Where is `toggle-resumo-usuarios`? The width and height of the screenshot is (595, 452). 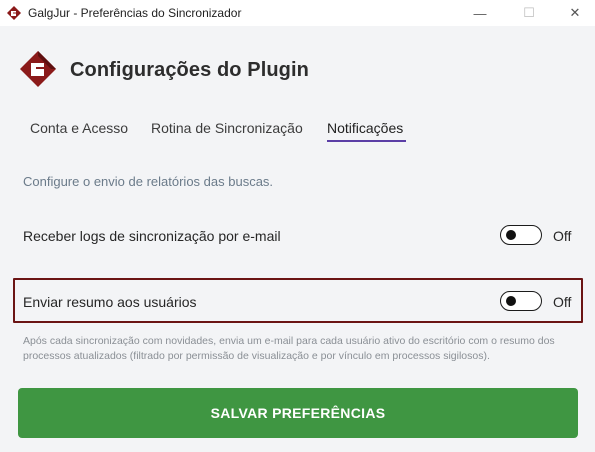
toggle-resumo-usuarios is located at coordinates (521, 301).